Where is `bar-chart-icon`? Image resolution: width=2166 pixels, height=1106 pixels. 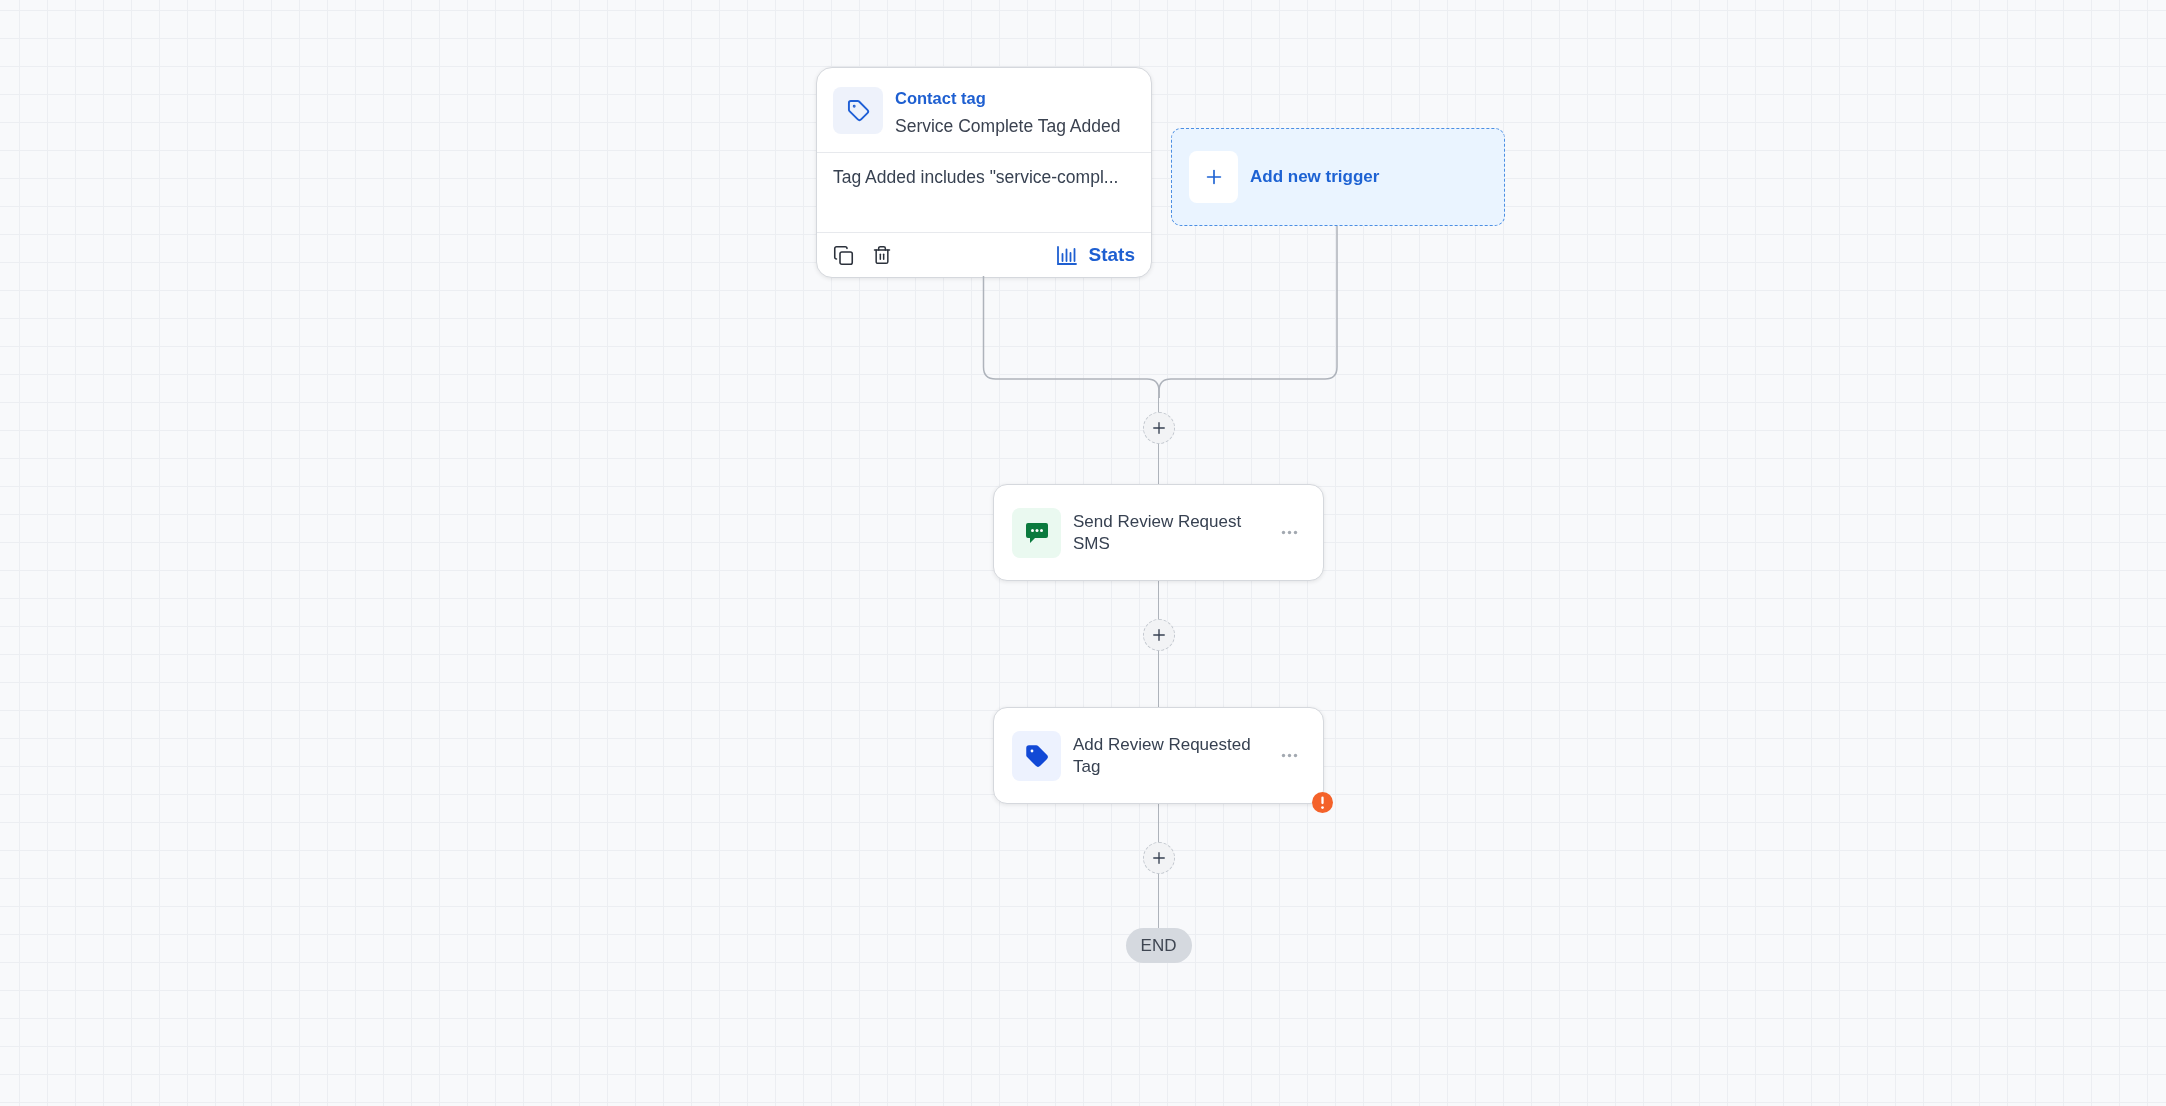 bar-chart-icon is located at coordinates (1066, 255).